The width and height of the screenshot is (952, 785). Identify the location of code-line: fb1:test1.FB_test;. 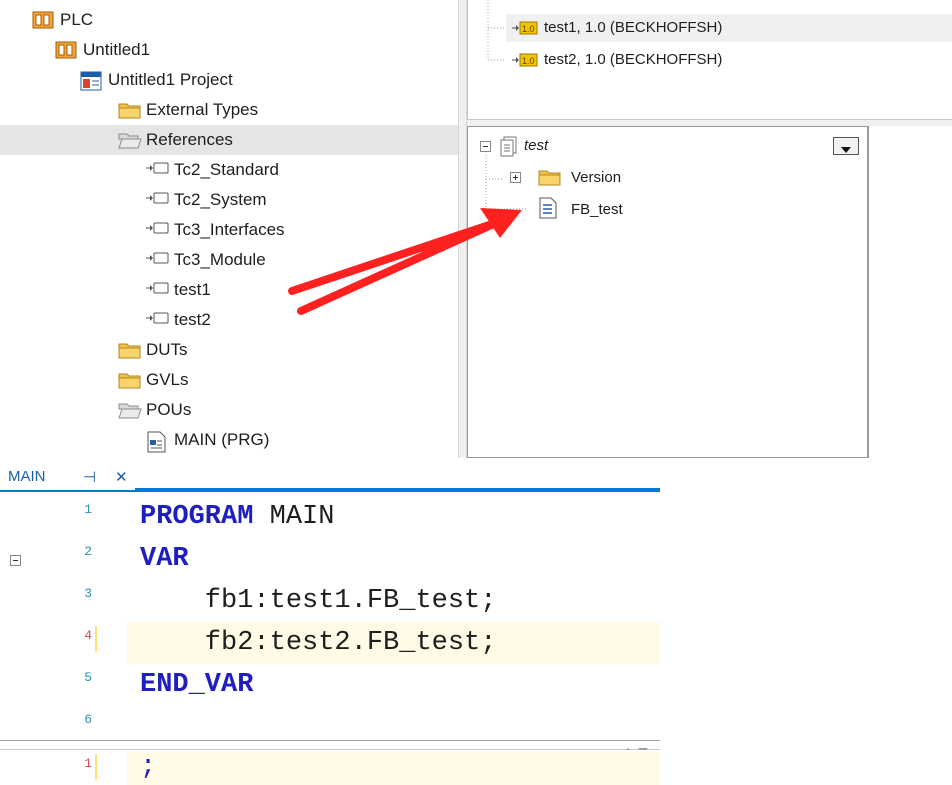
(318, 601).